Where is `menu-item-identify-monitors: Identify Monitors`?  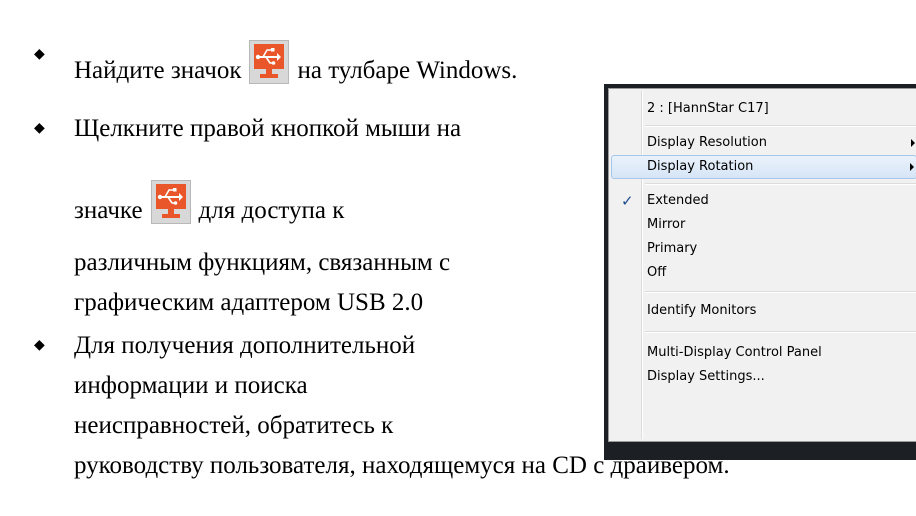 menu-item-identify-monitors: Identify Monitors is located at coordinates (763, 311).